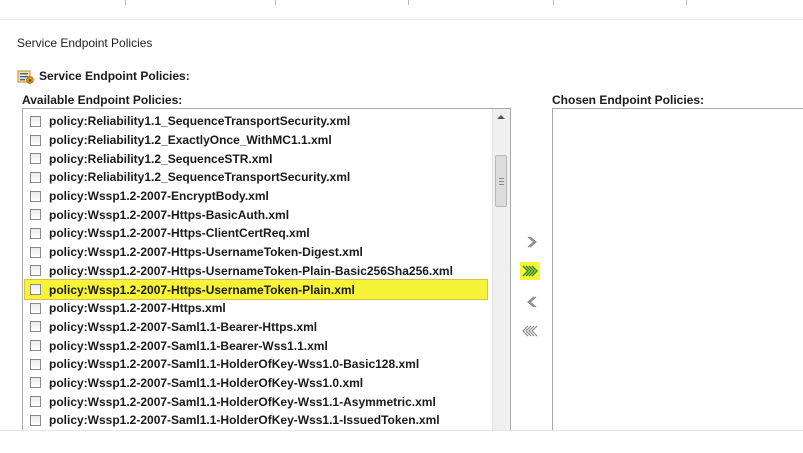 This screenshot has height=453, width=803. I want to click on list-item: policy:Wssp1.2-2007-Https.xml, so click(256, 308).